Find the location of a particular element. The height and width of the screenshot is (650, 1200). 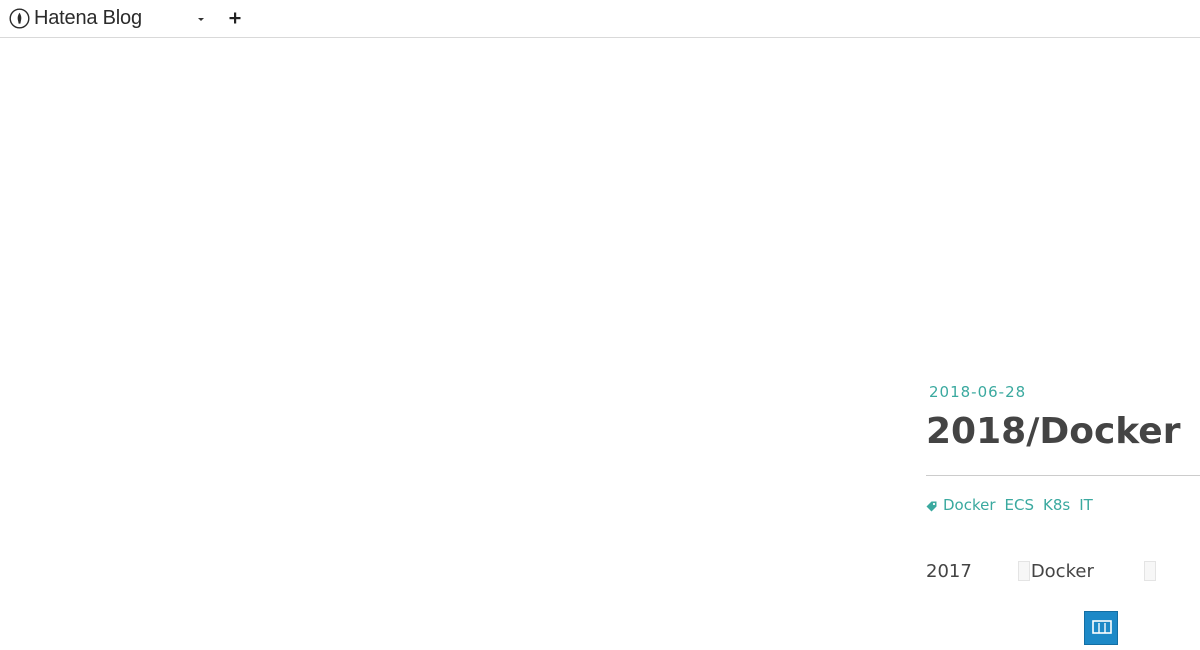

entry-categories: Docker ECS K8s IT is located at coordinates (1063, 505).